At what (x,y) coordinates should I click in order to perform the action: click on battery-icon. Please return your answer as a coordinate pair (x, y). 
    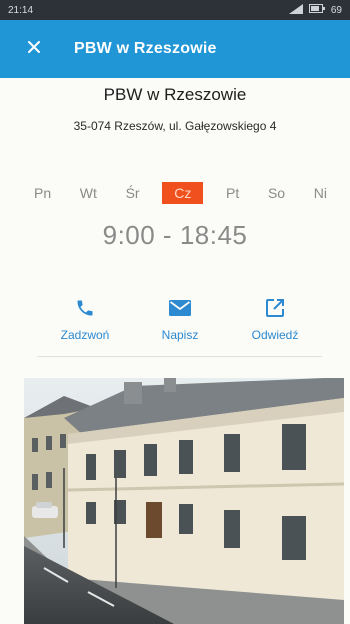
    Looking at the image, I should click on (316, 10).